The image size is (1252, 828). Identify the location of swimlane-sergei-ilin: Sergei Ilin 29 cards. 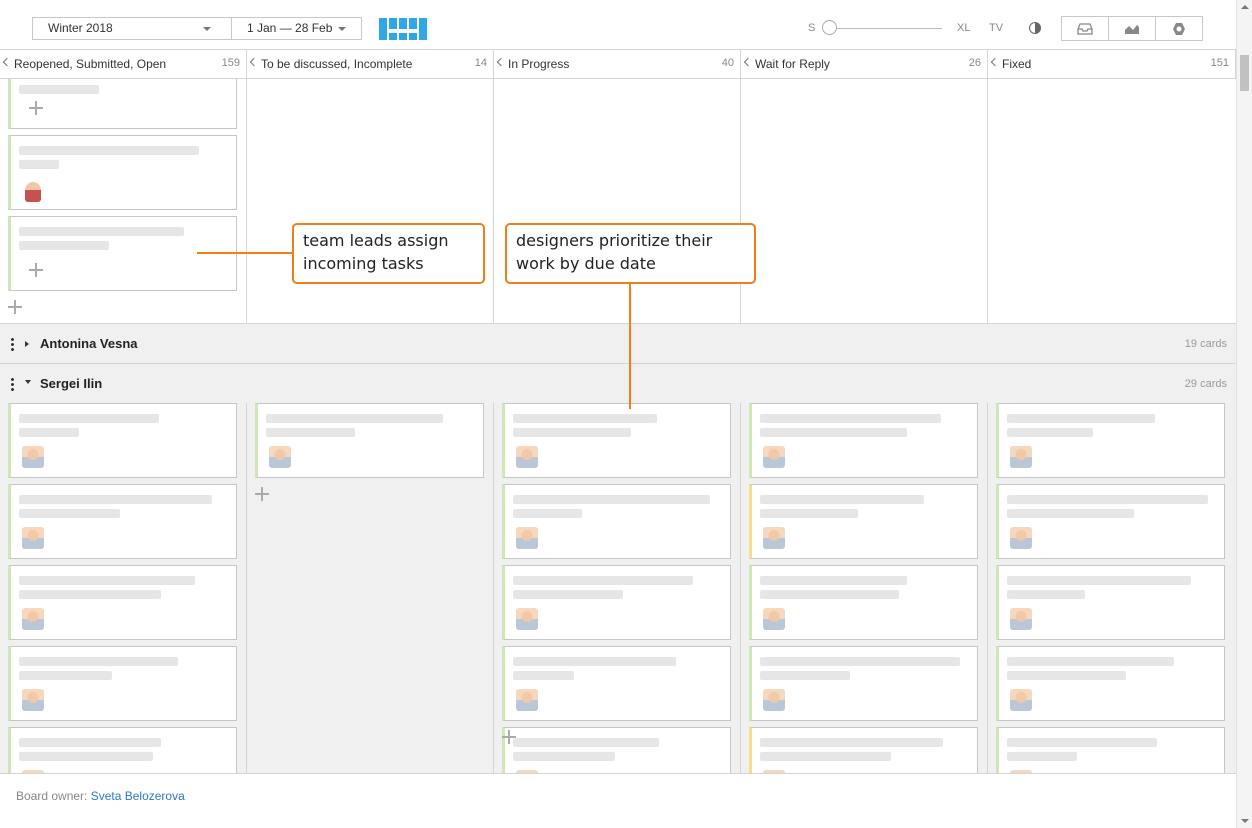
(618, 383).